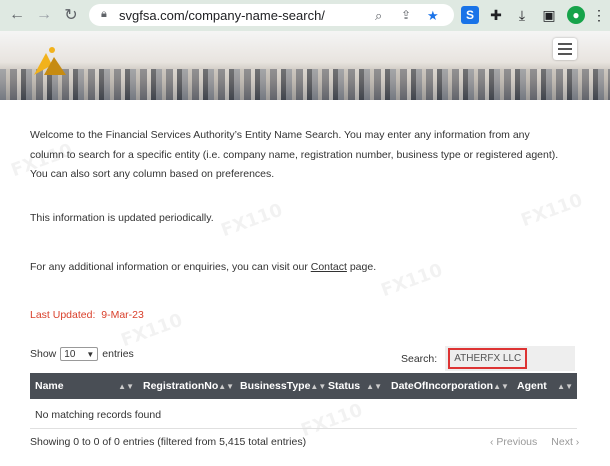  I want to click on column-header-status: Status ▲▼, so click(354, 386).